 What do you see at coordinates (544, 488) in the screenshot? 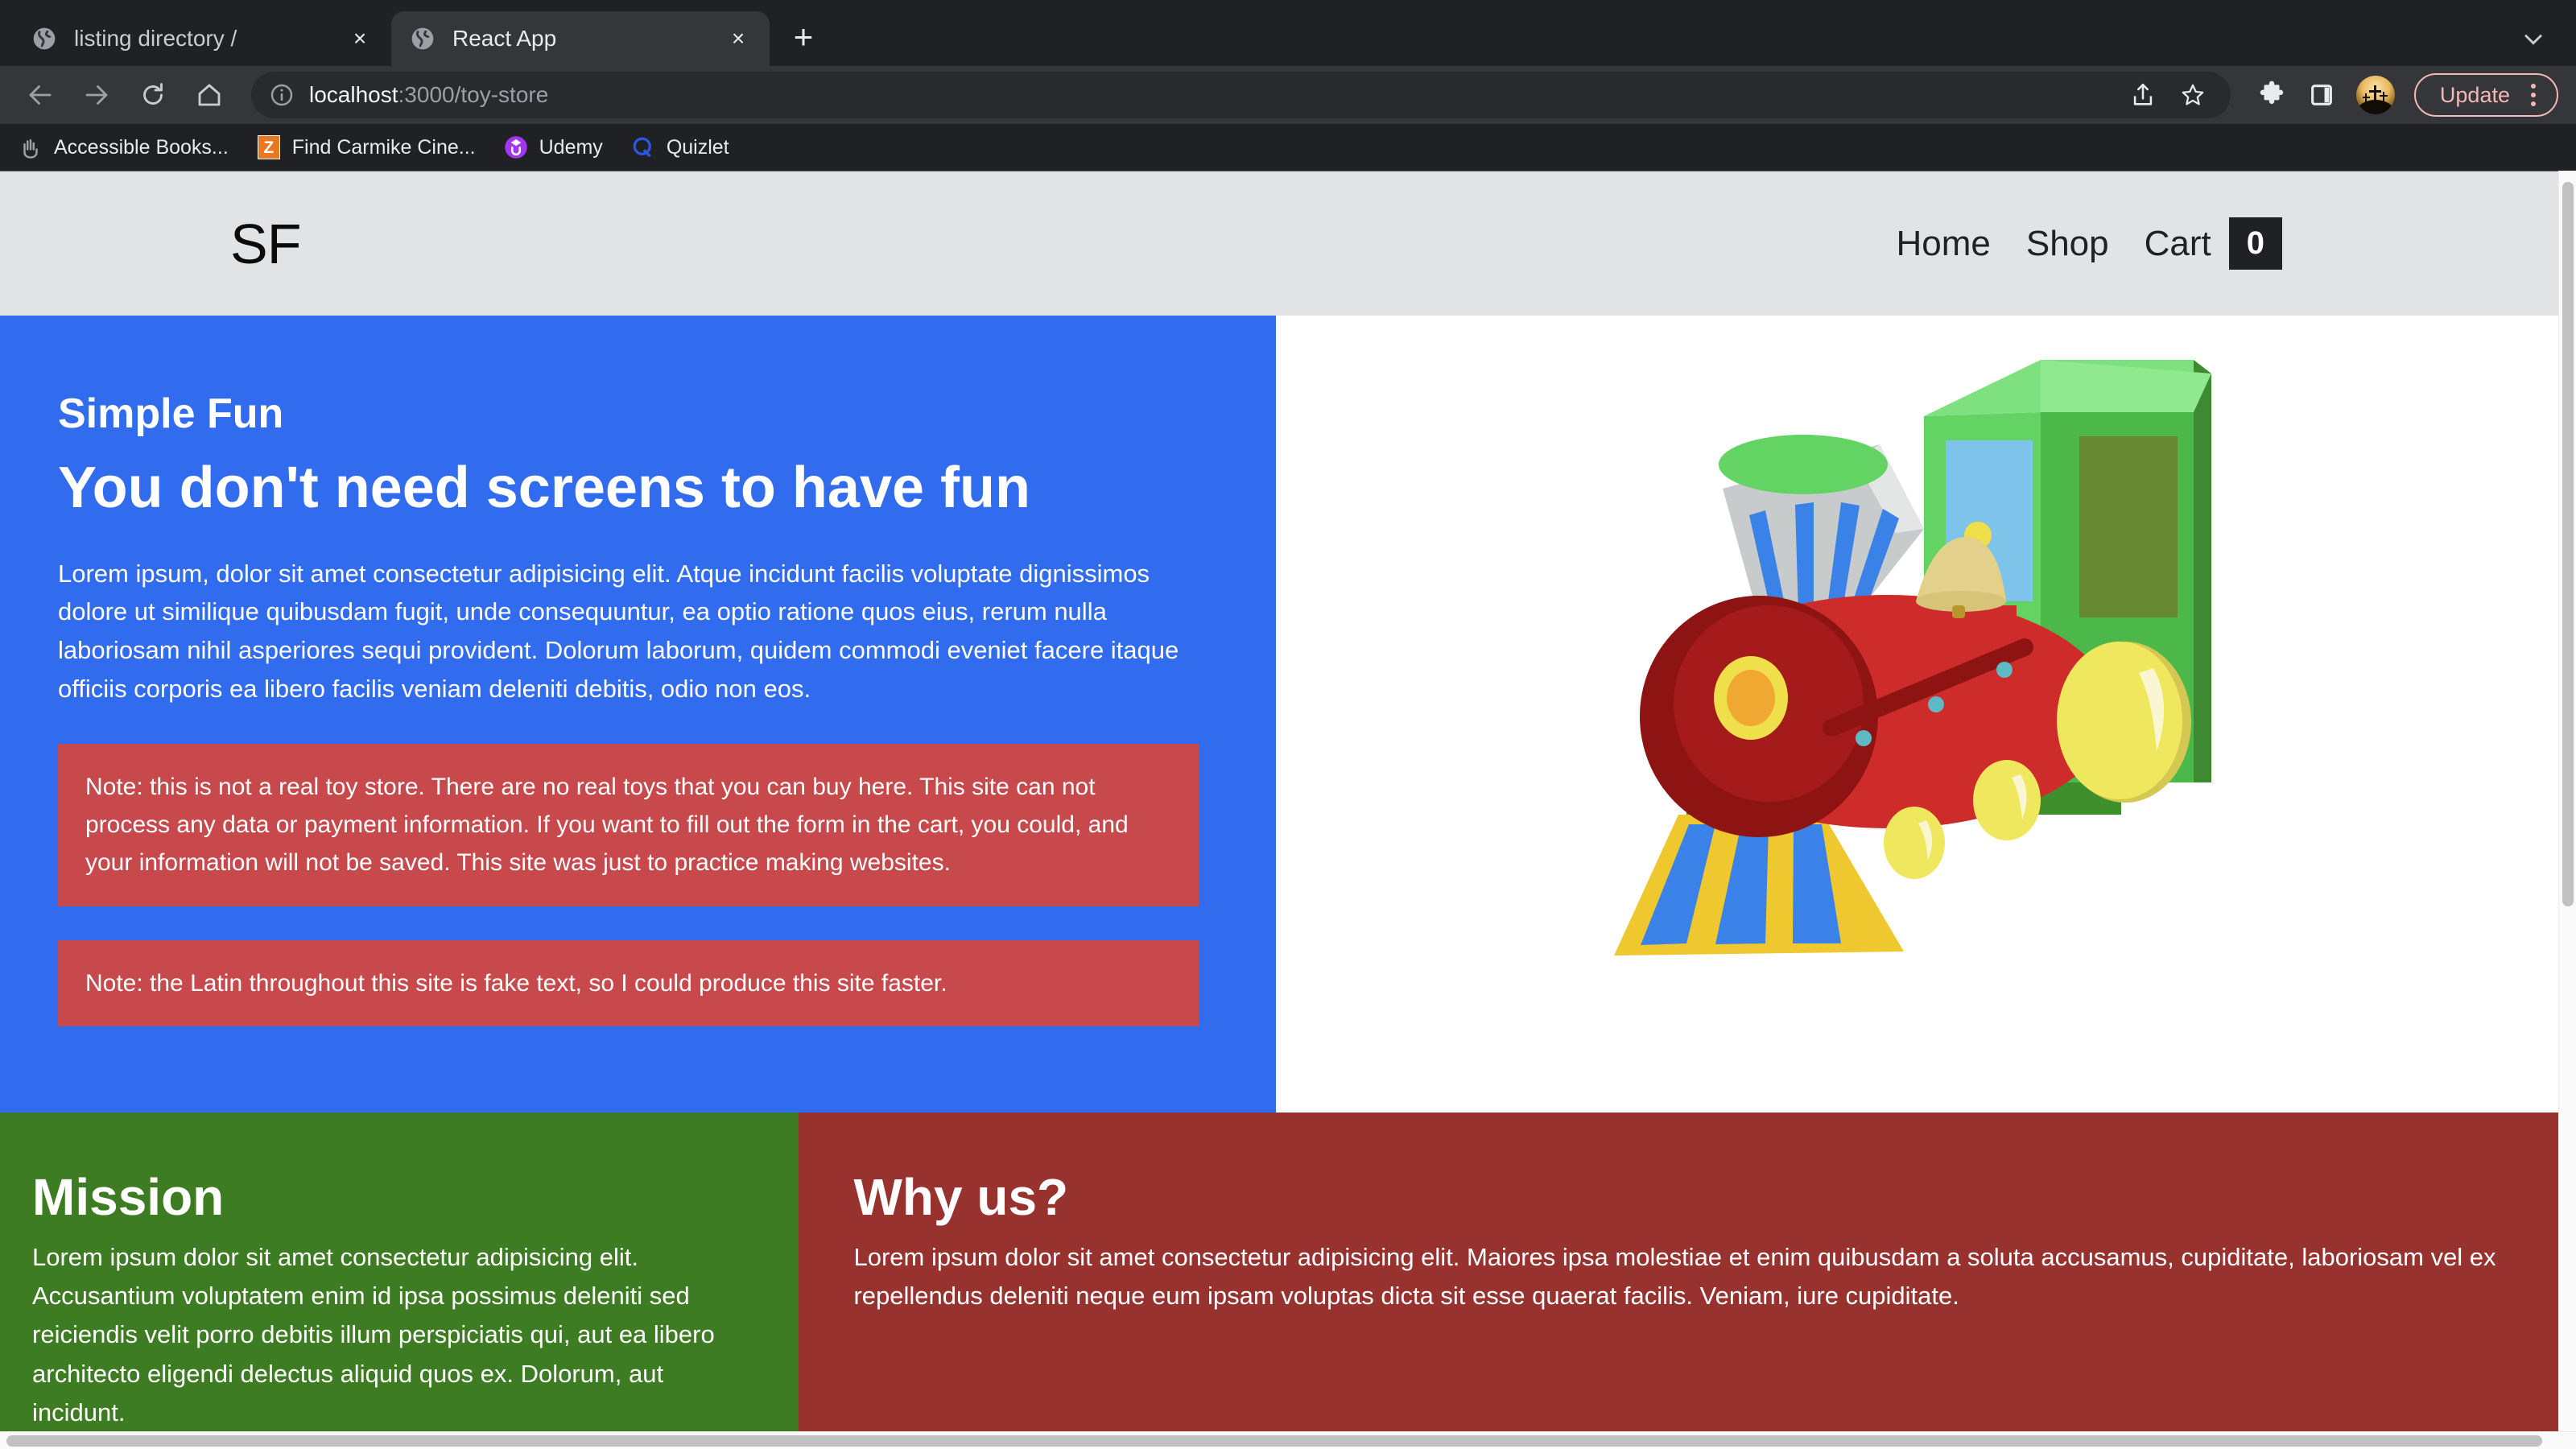
I see `hero-title: You don't need screens to have fun` at bounding box center [544, 488].